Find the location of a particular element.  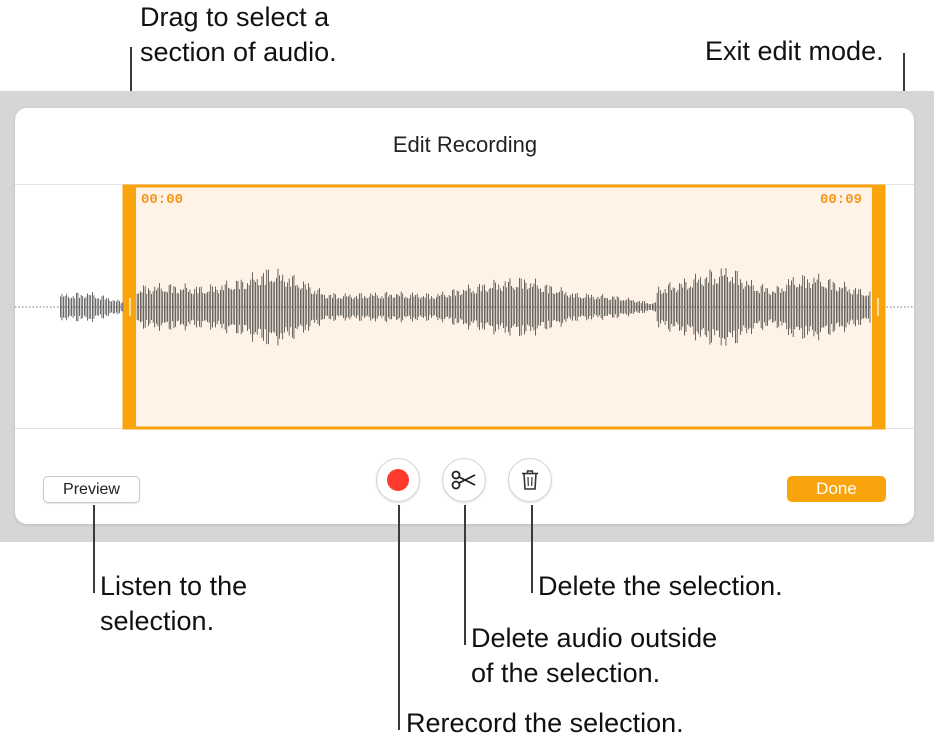

rerecord-button is located at coordinates (398, 480).